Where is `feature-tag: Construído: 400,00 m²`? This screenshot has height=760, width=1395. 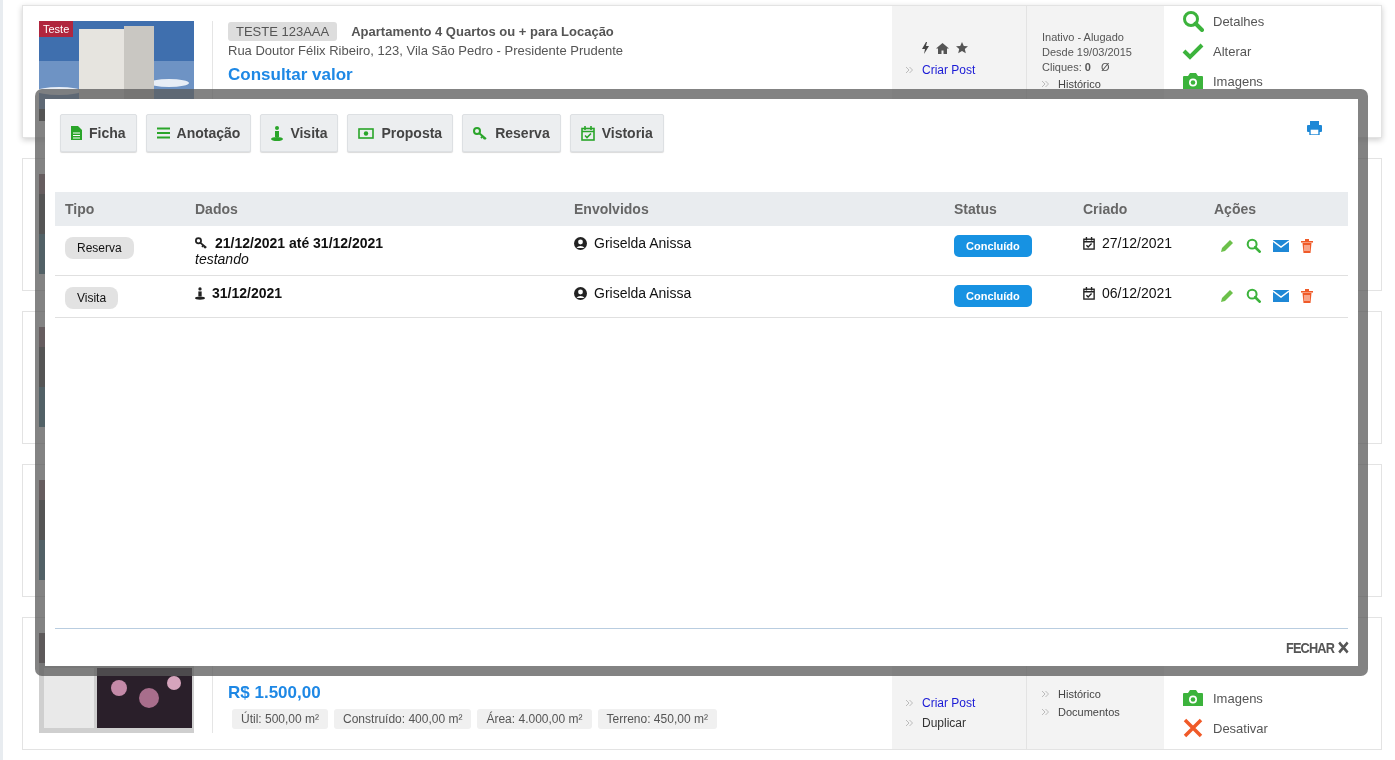 feature-tag: Construído: 400,00 m² is located at coordinates (403, 719).